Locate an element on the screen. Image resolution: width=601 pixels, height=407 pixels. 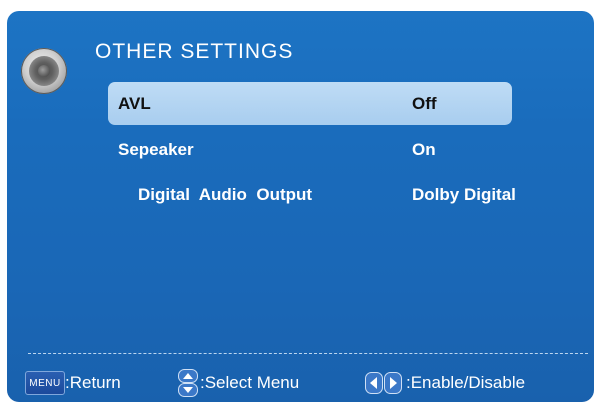
menu-item-label: Digital Audio Output is located at coordinates (225, 194).